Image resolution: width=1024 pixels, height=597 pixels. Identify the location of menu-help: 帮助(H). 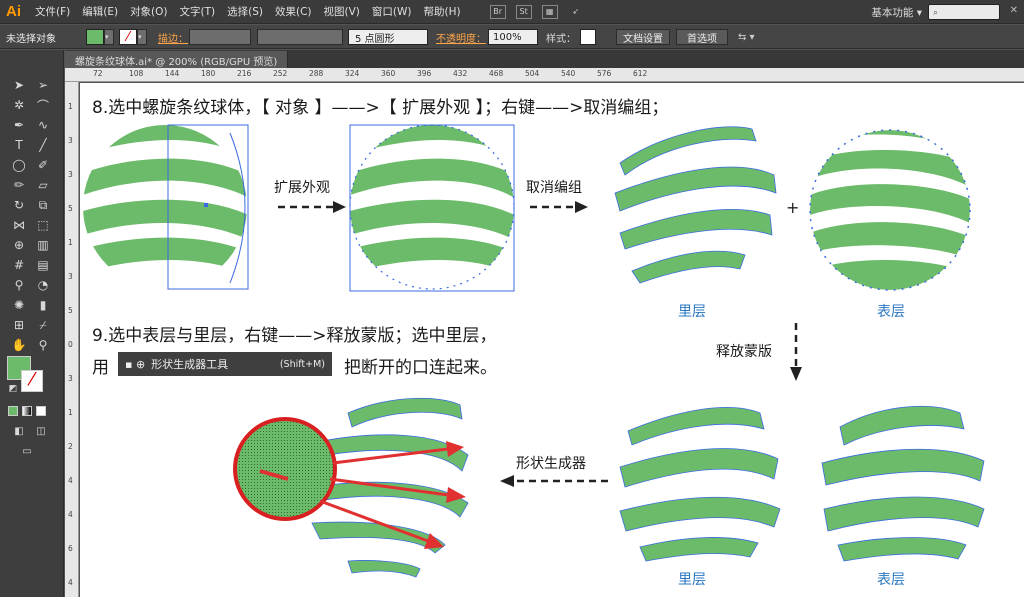
(442, 11).